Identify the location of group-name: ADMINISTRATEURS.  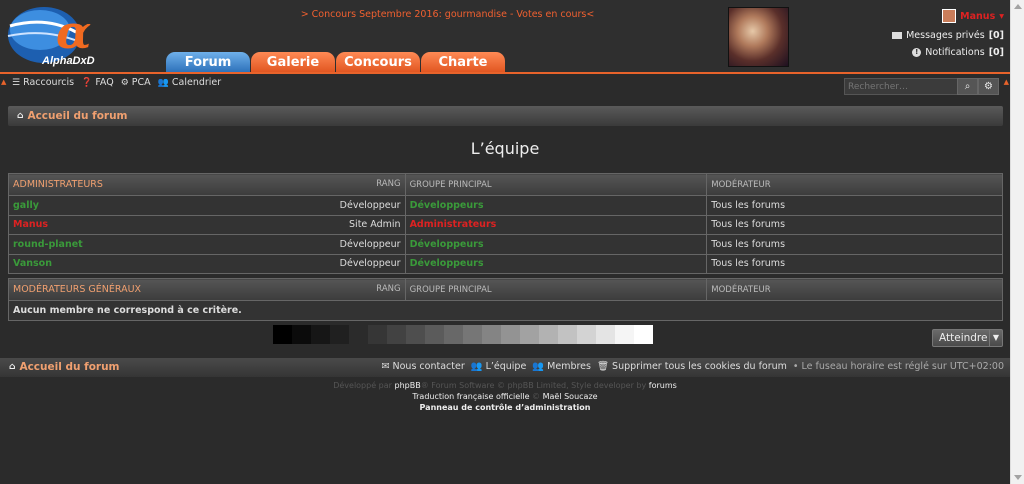
(58, 184).